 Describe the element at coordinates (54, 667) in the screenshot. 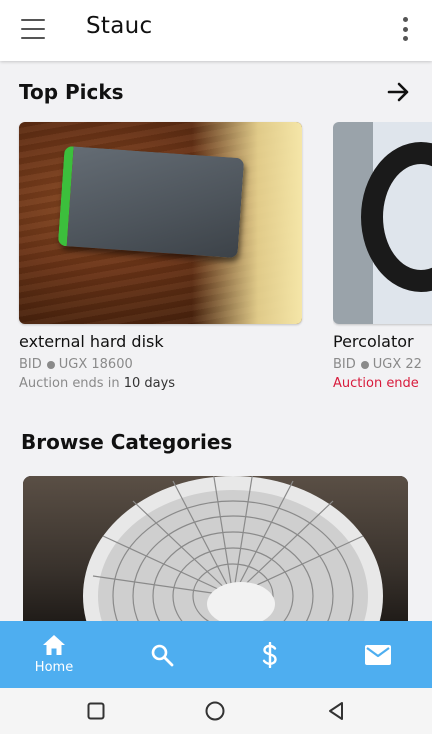

I see `nav-home-label: Home` at that location.